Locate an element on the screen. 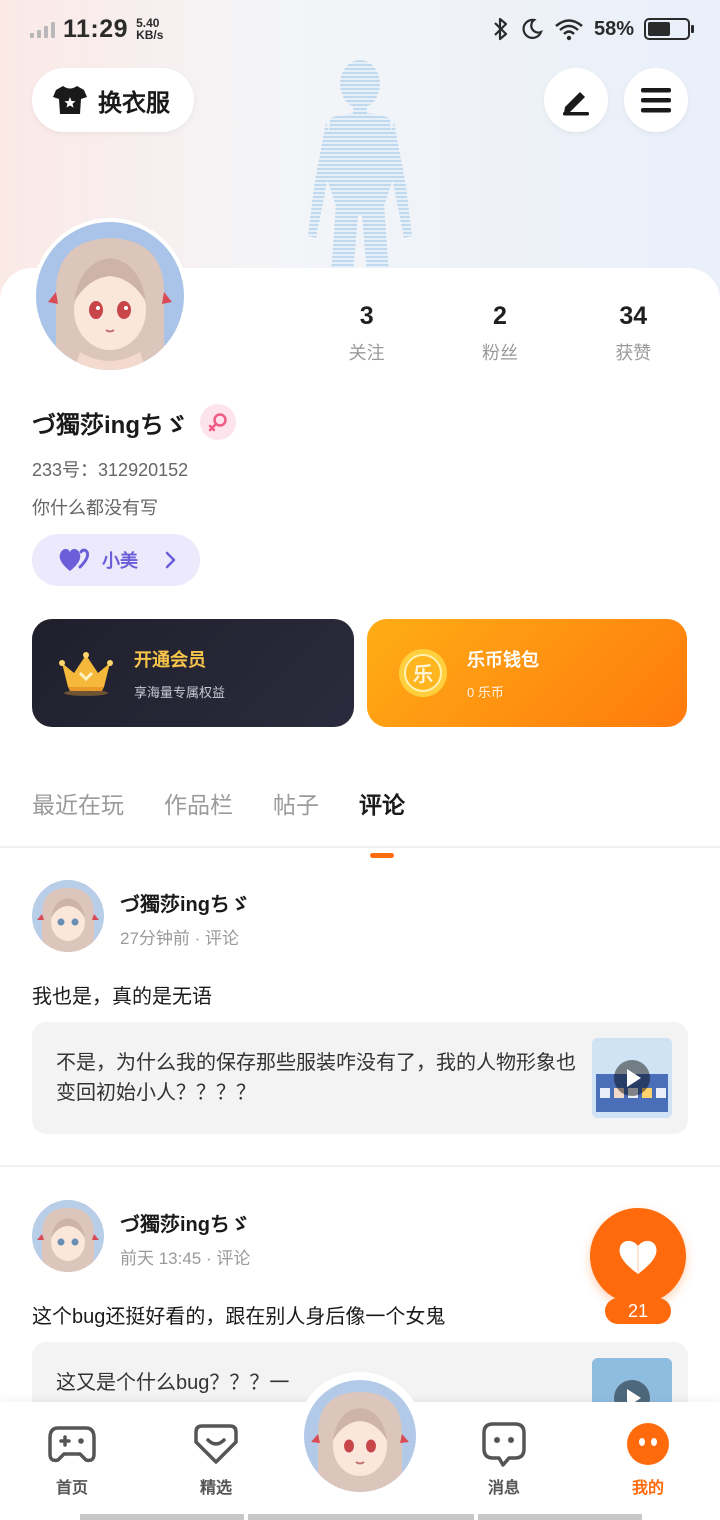 The image size is (720, 1520). network-speed: 5.40 KB/s is located at coordinates (149, 29).